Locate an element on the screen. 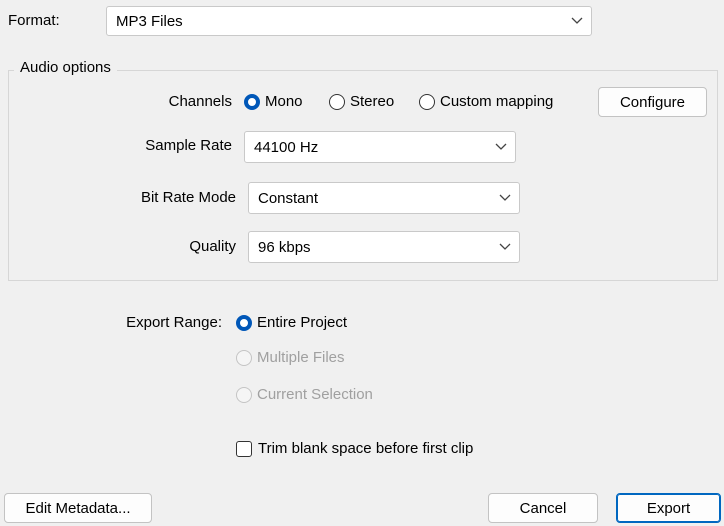 Image resolution: width=724 pixels, height=526 pixels. audio-options-legend: Audio options is located at coordinates (65, 67).